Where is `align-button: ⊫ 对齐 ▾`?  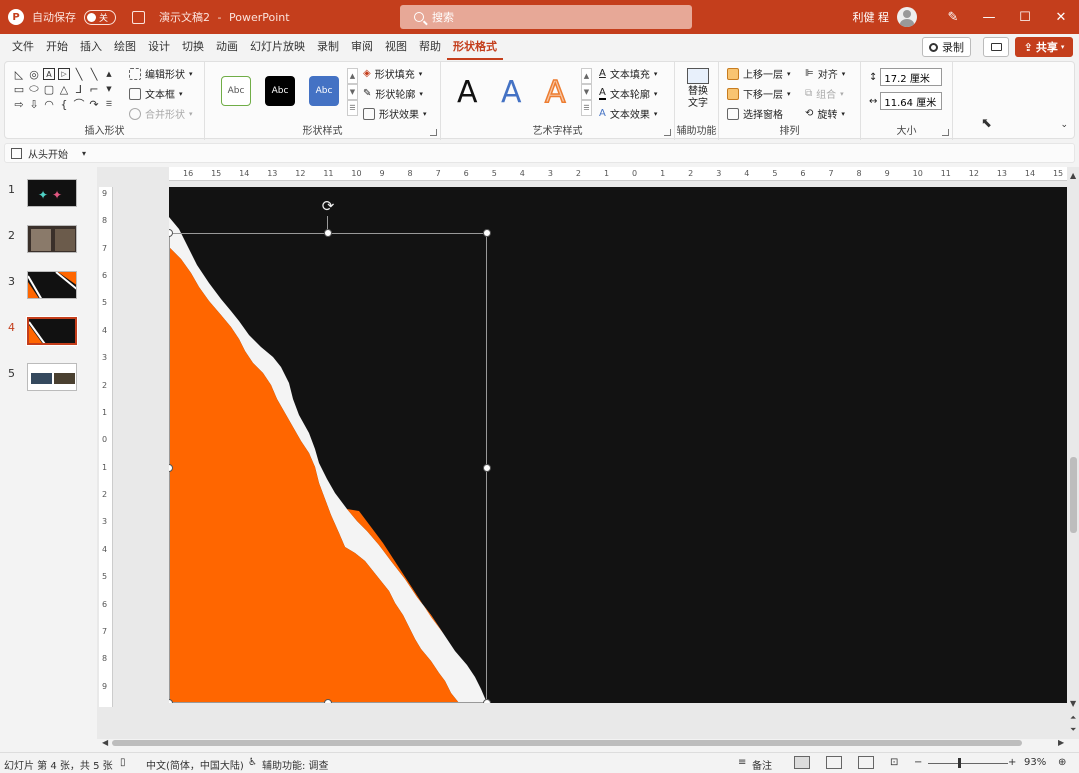
align-button: ⊫ 对齐 ▾ is located at coordinates (825, 73).